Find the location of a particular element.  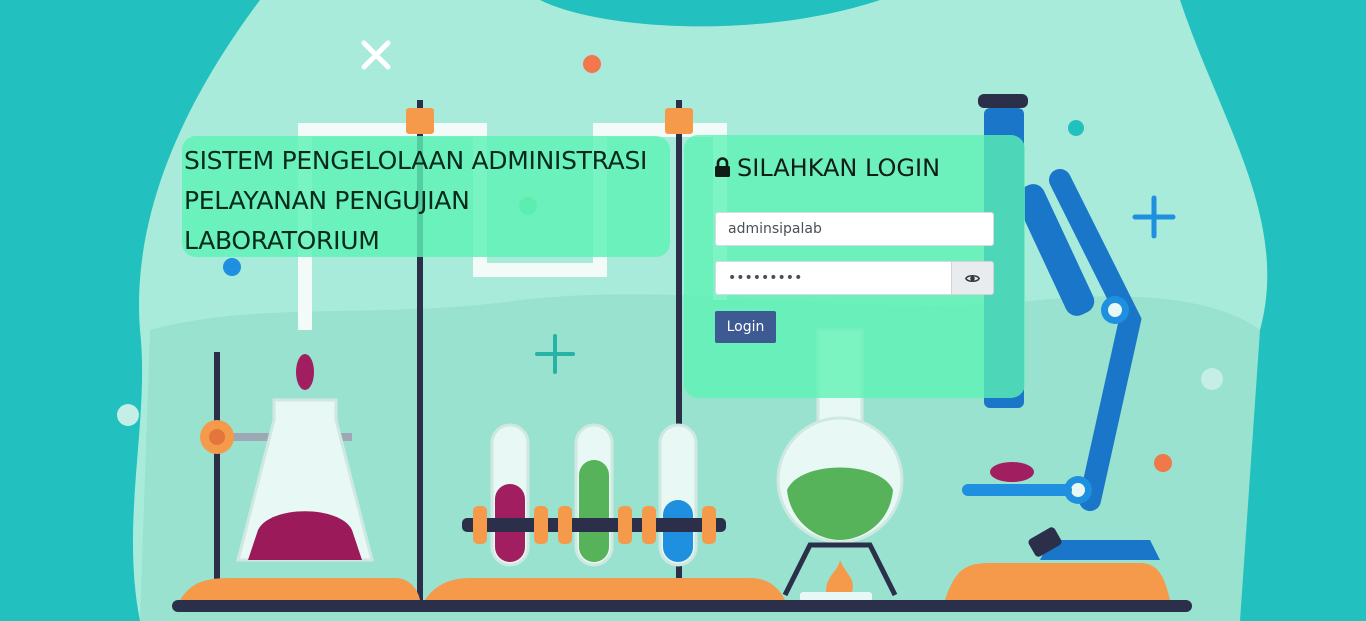

login-heading: SILAHKAN LOGIN is located at coordinates (827, 168).